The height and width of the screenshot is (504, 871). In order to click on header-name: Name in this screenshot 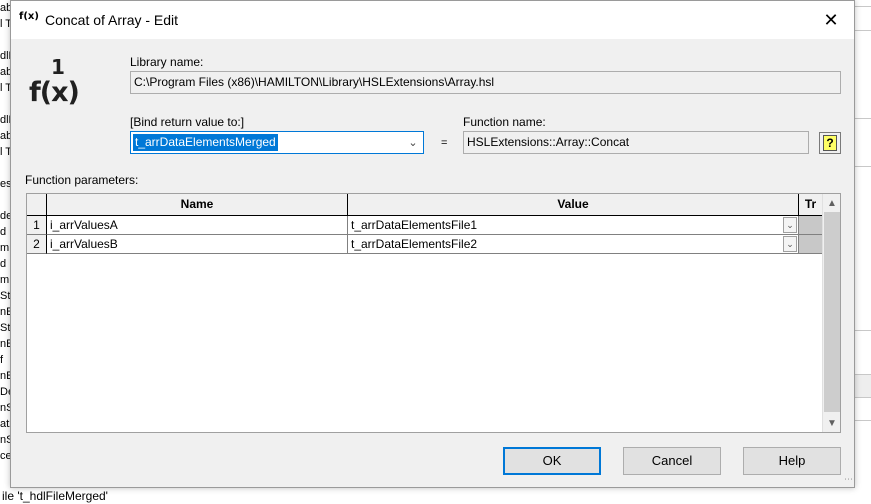, I will do `click(197, 205)`.